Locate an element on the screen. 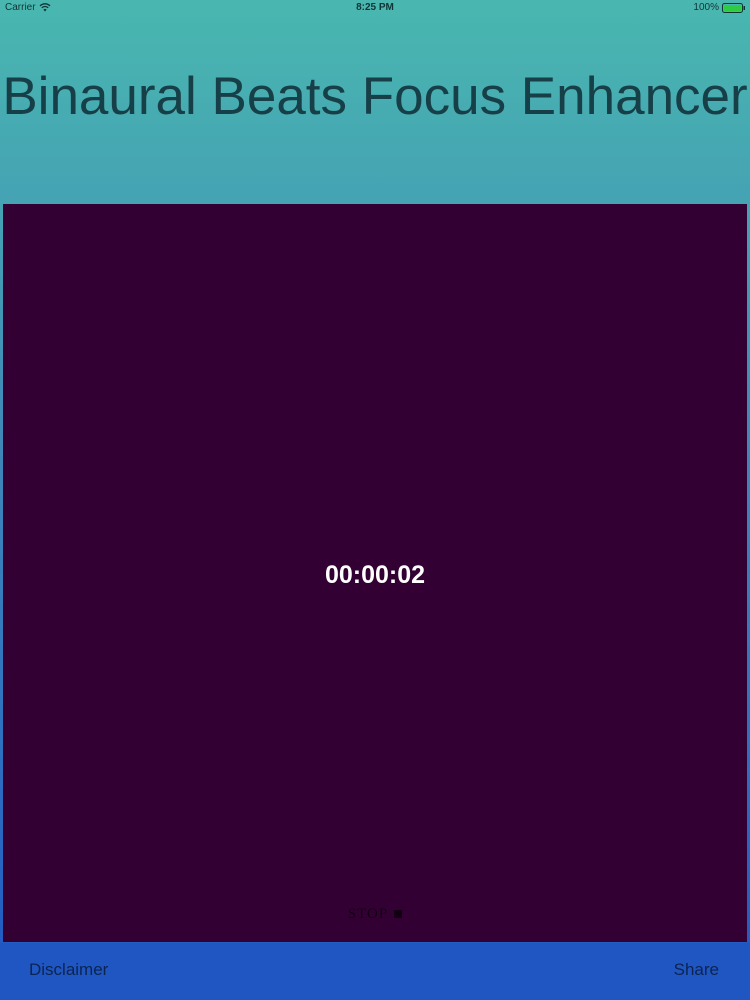 This screenshot has width=750, height=1000. stop-label: STOP is located at coordinates (368, 913).